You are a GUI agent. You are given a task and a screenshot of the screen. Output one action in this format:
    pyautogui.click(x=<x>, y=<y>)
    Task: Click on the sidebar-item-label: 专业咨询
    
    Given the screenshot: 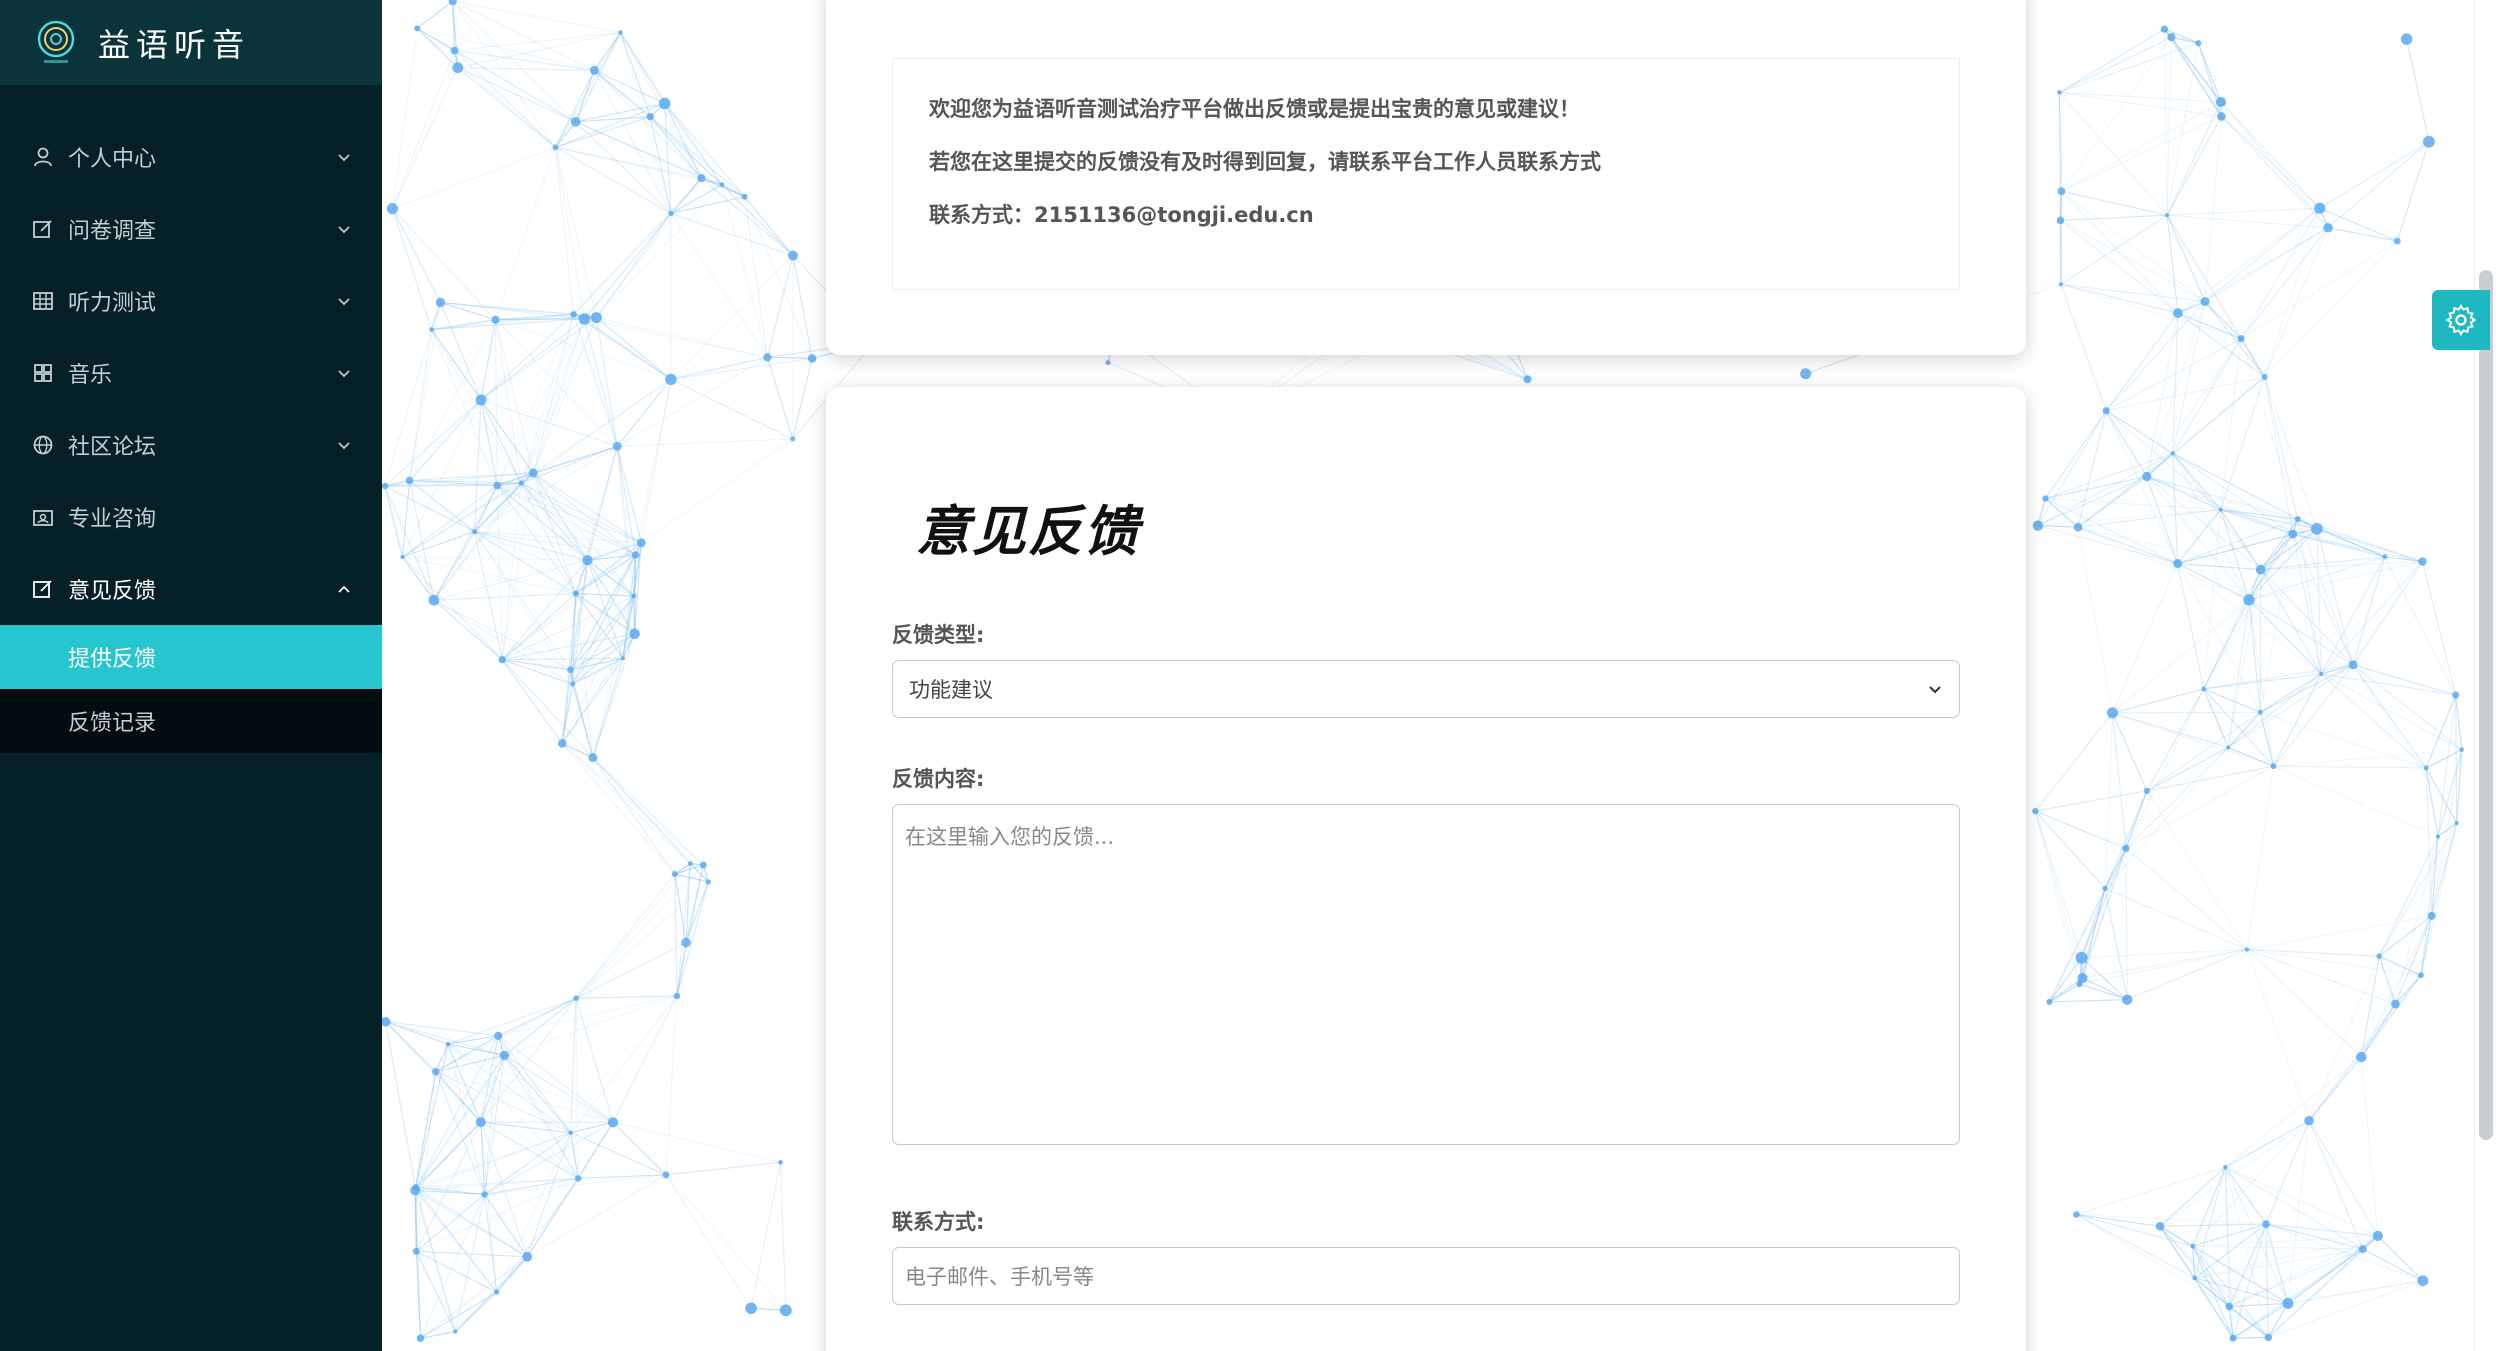 What is the action you would take?
    pyautogui.click(x=112, y=519)
    